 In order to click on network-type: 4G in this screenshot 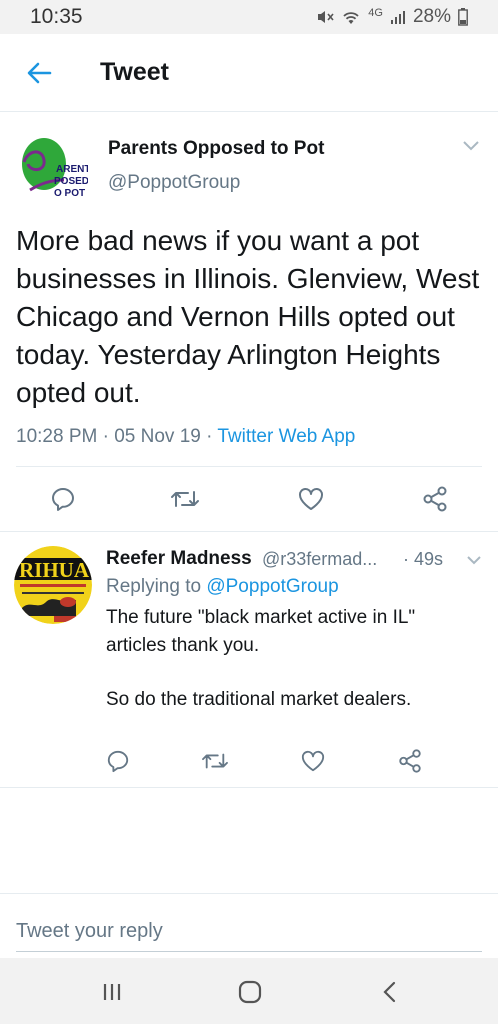, I will do `click(375, 13)`.